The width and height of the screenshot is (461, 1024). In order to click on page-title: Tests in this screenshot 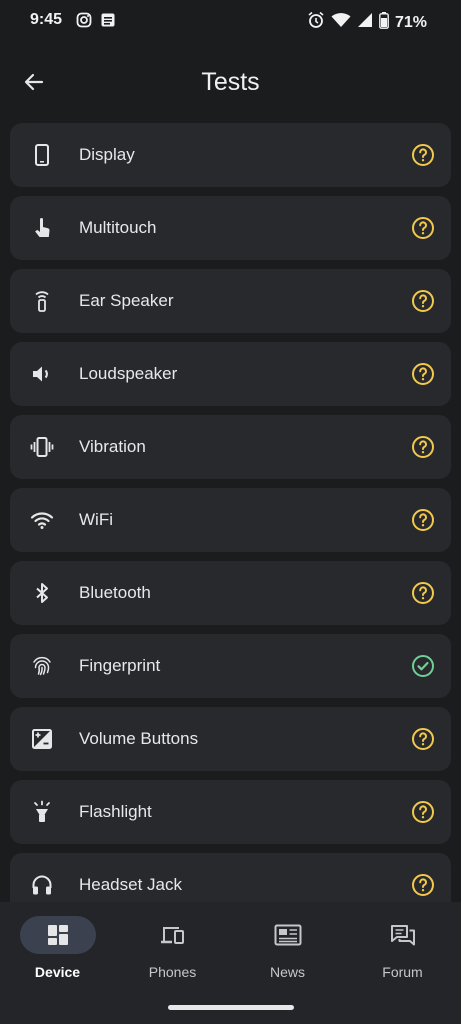, I will do `click(230, 82)`.